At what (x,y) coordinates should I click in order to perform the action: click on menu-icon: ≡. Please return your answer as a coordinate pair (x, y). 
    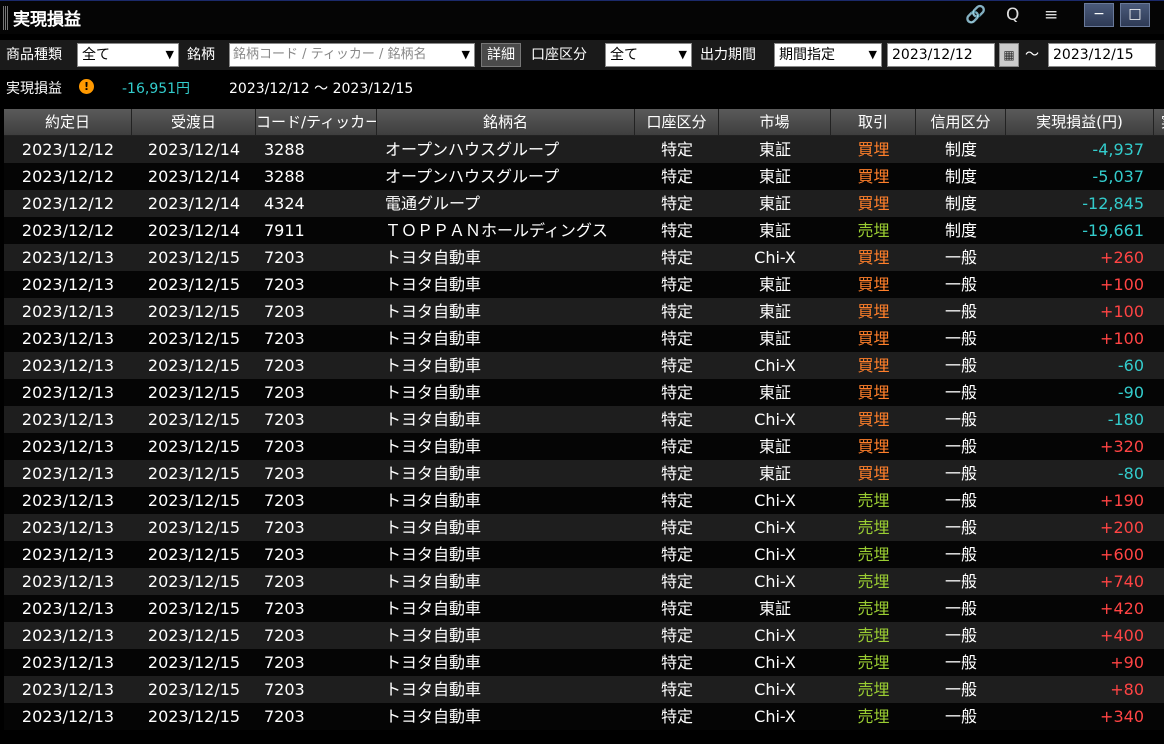
    Looking at the image, I should click on (1051, 15).